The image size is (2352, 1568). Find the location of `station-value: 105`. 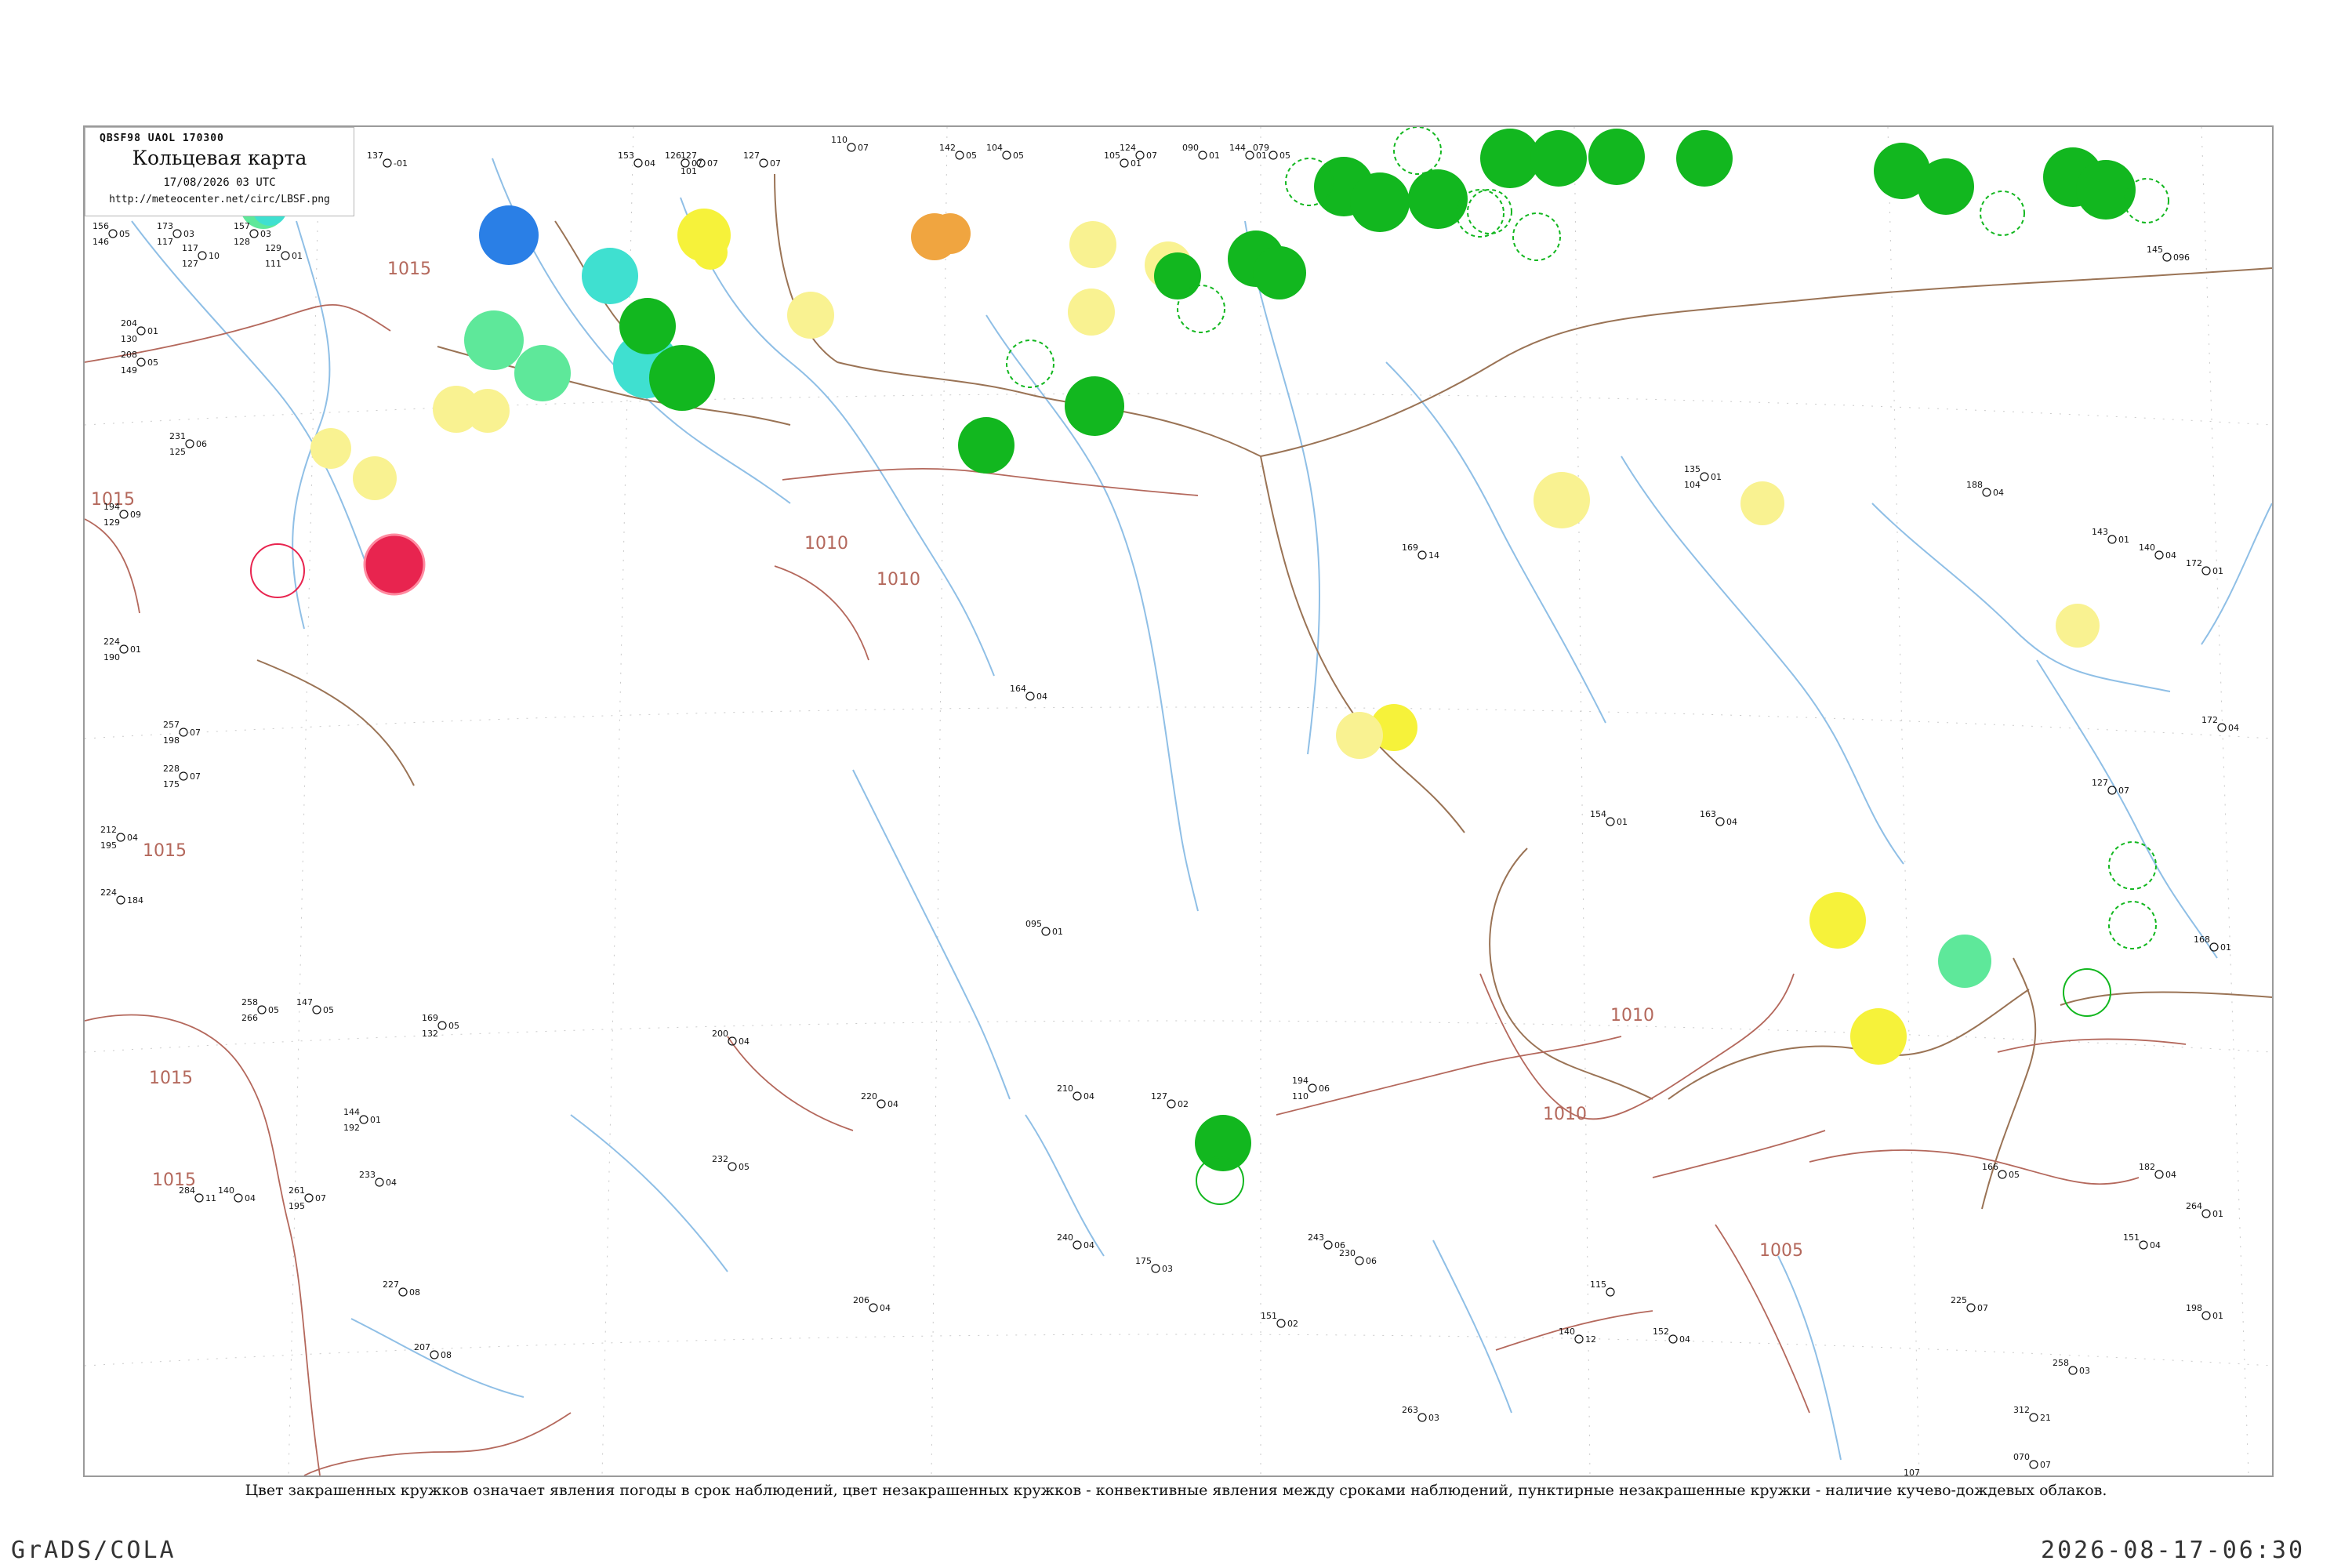

station-value: 105 is located at coordinates (1112, 156).